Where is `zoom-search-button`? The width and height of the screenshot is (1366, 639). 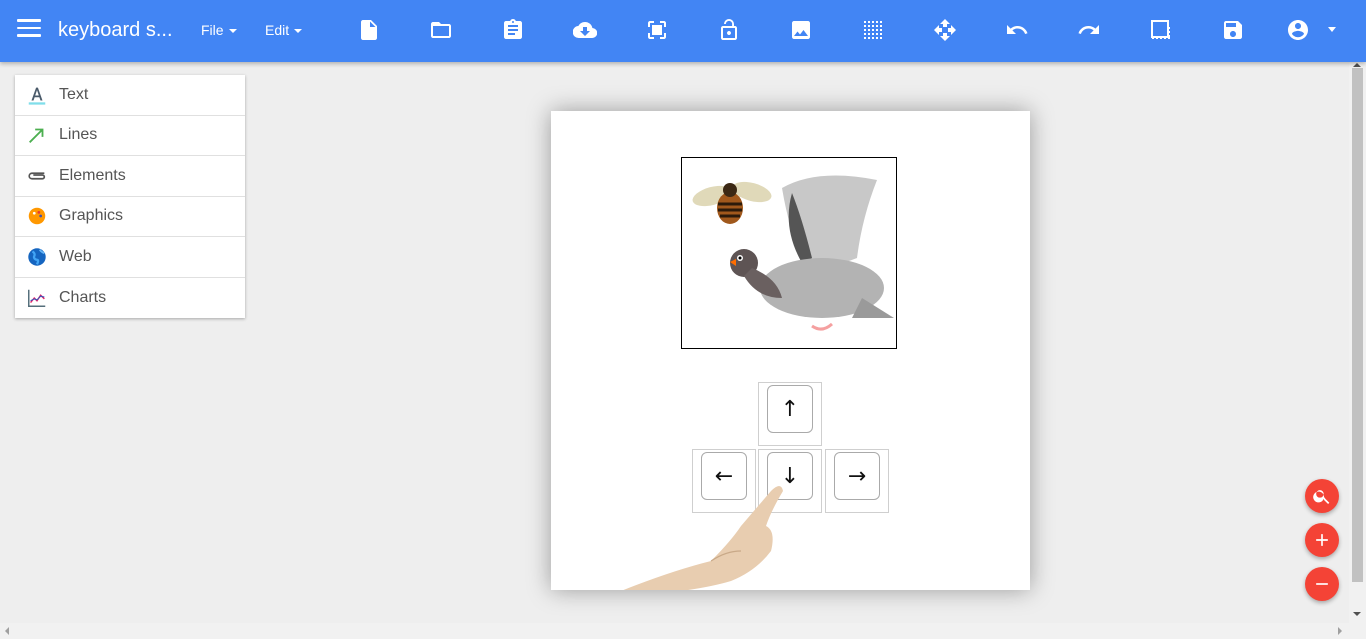 zoom-search-button is located at coordinates (1322, 496).